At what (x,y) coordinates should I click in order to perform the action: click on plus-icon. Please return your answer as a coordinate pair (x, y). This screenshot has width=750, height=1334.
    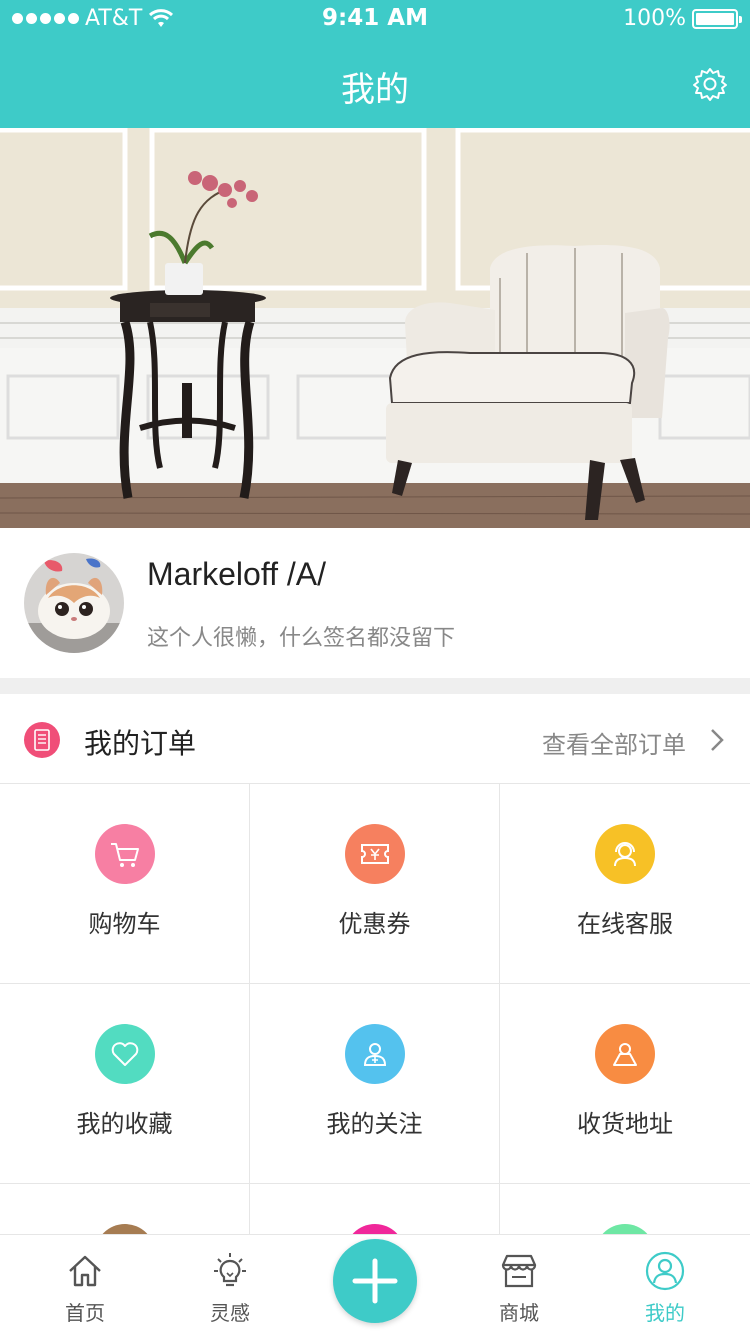
    Looking at the image, I should click on (375, 1281).